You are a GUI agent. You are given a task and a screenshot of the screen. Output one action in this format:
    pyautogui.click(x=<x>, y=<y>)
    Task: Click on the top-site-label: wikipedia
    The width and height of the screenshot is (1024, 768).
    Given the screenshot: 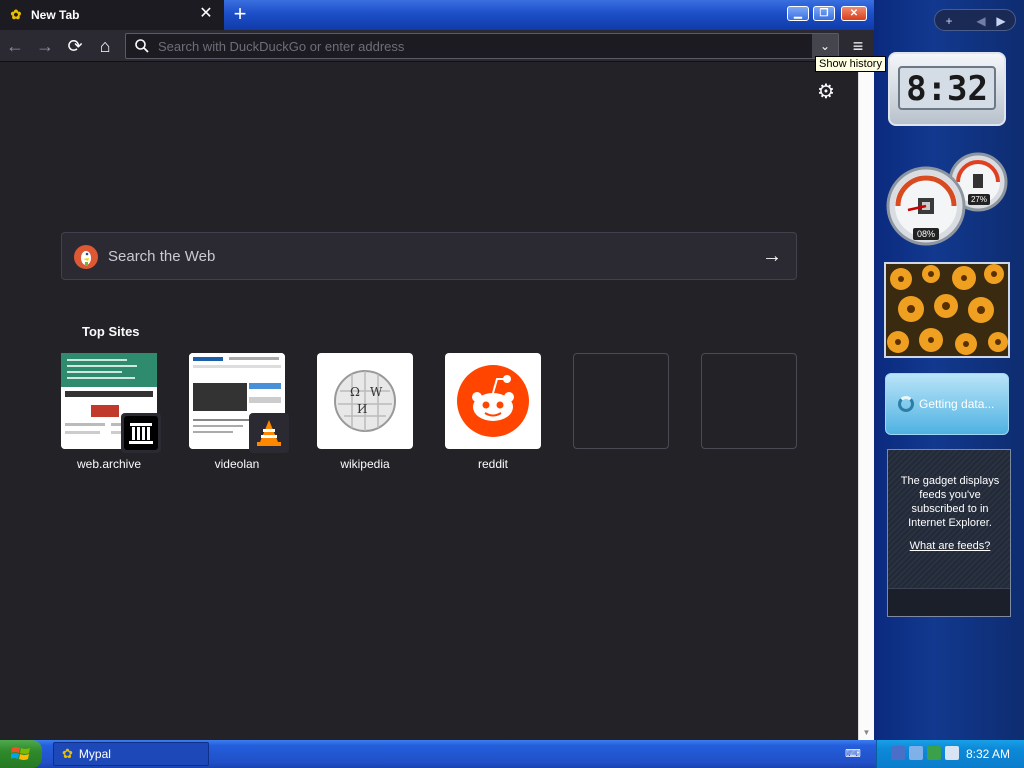 What is the action you would take?
    pyautogui.click(x=365, y=464)
    